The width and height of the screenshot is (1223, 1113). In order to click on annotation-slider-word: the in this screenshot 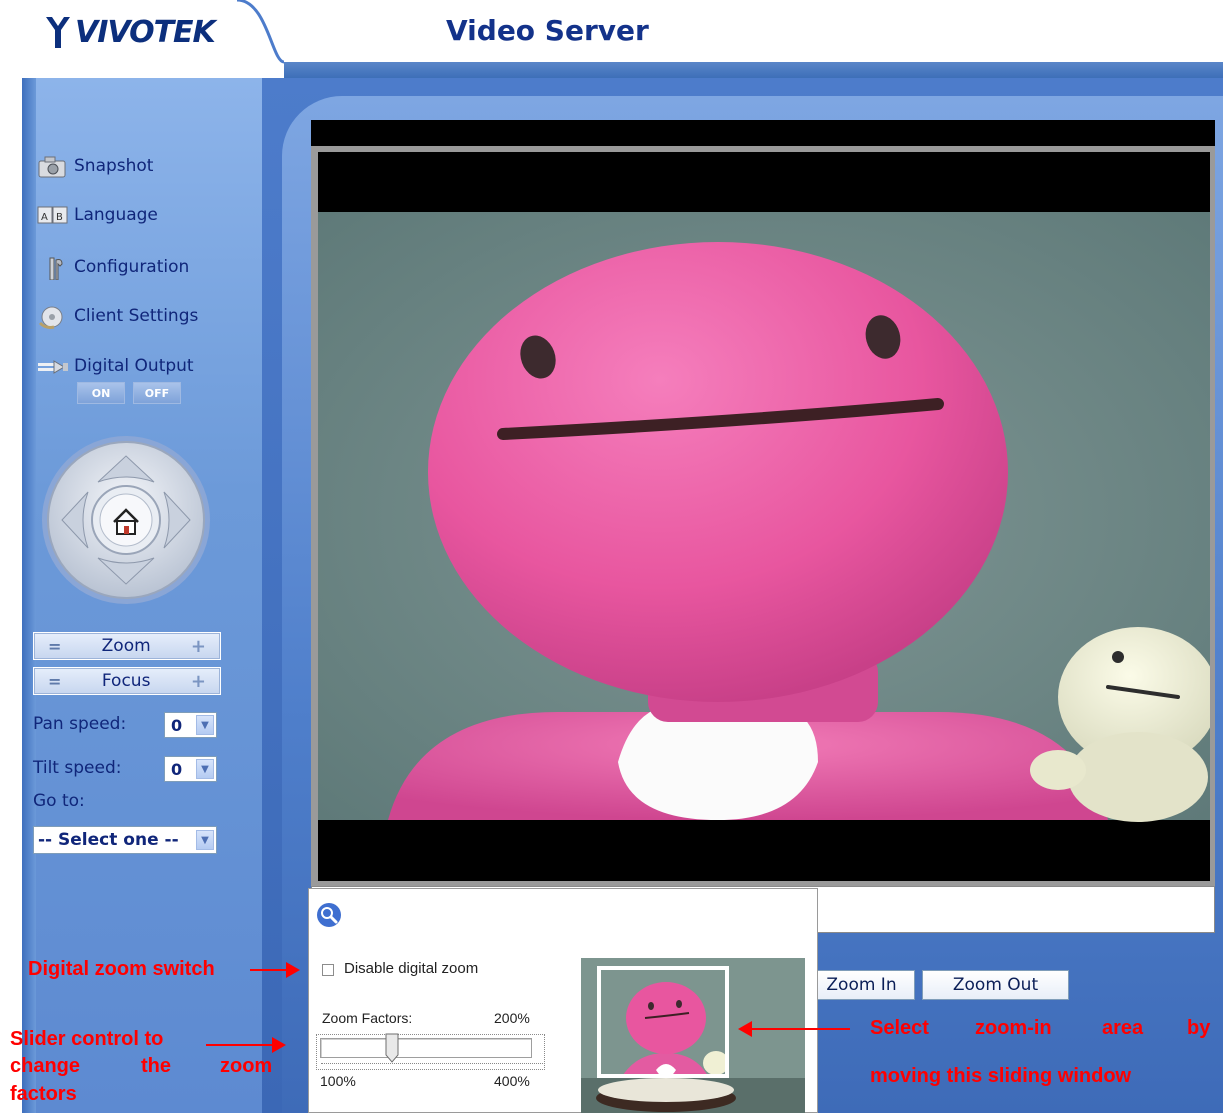, I will do `click(156, 1066)`.